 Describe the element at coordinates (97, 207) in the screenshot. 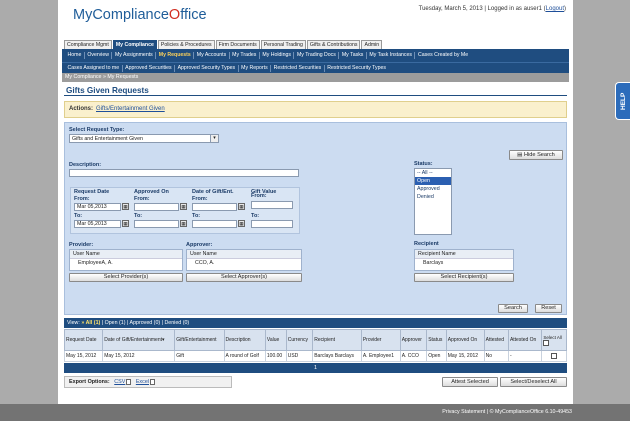

I see `request-date-from-input: Mar 05,2013` at that location.